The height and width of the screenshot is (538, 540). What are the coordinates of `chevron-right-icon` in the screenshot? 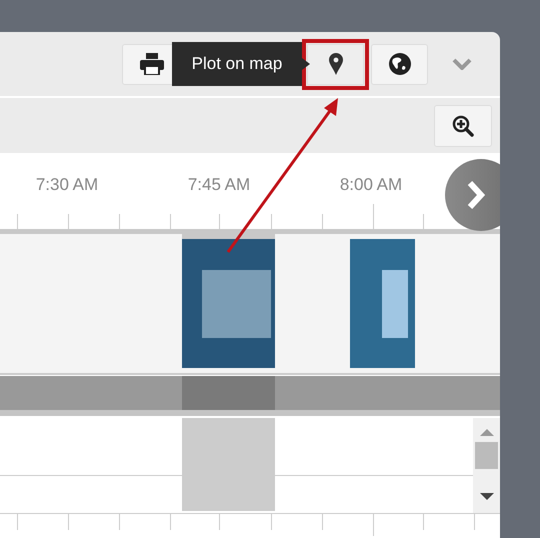 It's located at (476, 195).